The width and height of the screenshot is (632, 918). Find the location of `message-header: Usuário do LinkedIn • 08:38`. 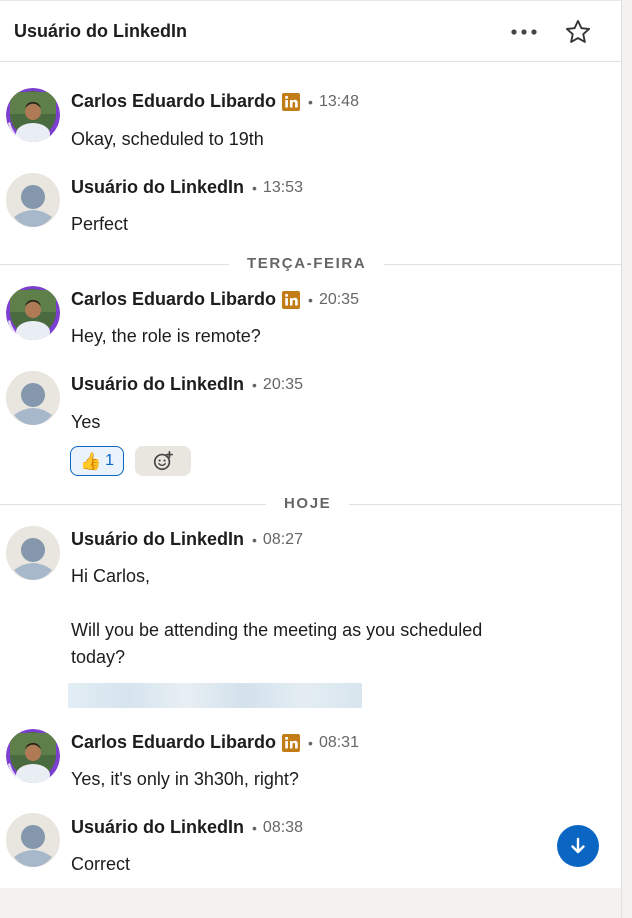

message-header: Usuário do LinkedIn • 08:38 is located at coordinates (187, 827).